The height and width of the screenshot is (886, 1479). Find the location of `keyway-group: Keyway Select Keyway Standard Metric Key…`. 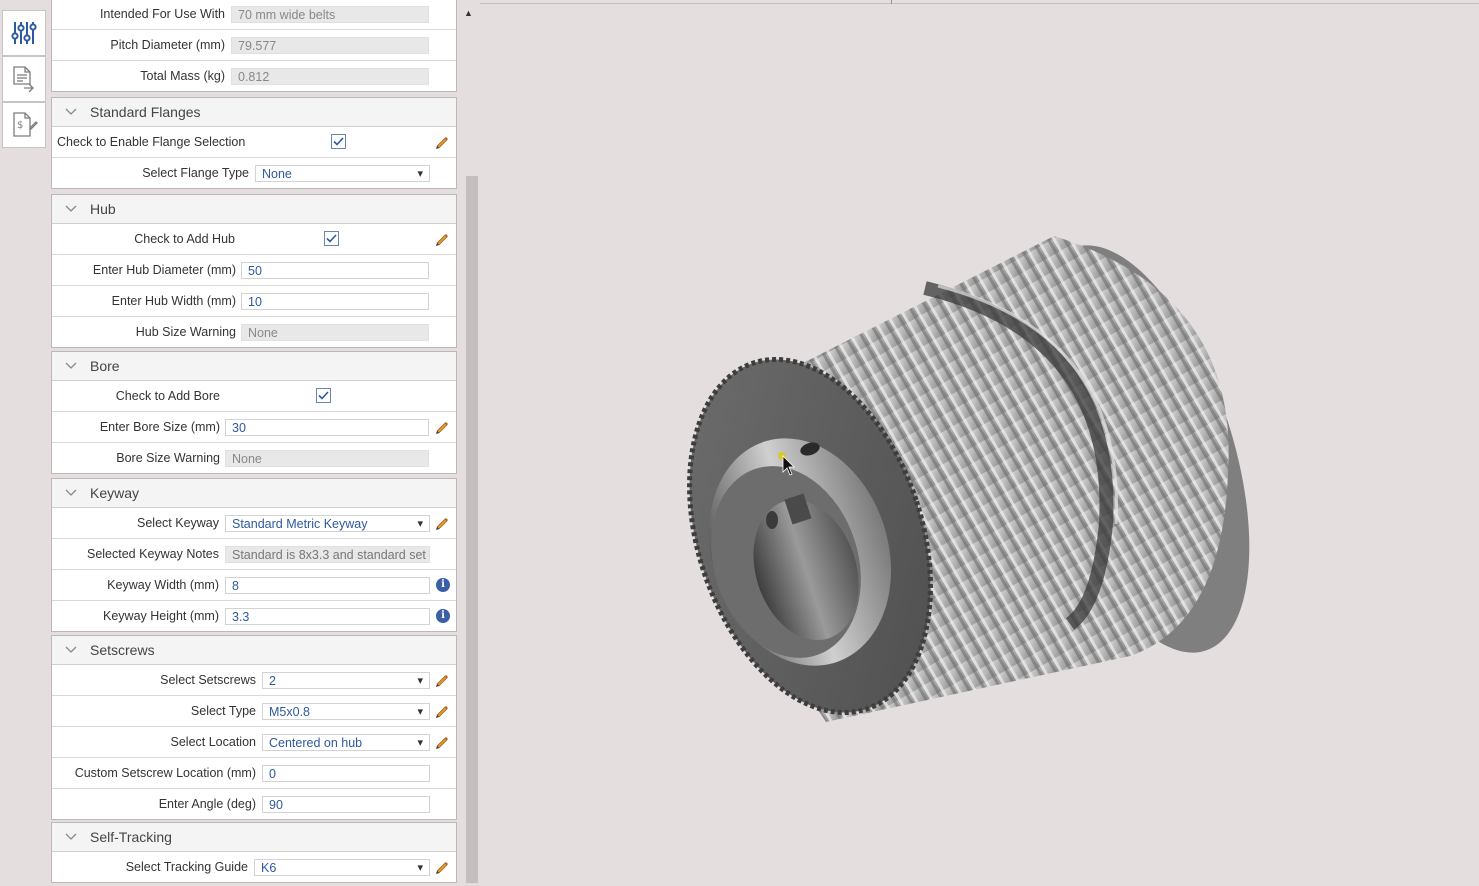

keyway-group: Keyway Select Keyway Standard Metric Key… is located at coordinates (254, 555).